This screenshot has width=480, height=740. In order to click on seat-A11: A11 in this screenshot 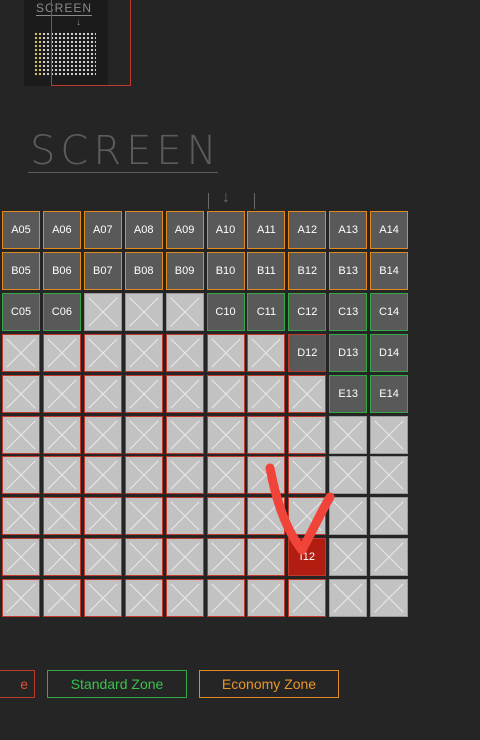, I will do `click(266, 230)`.